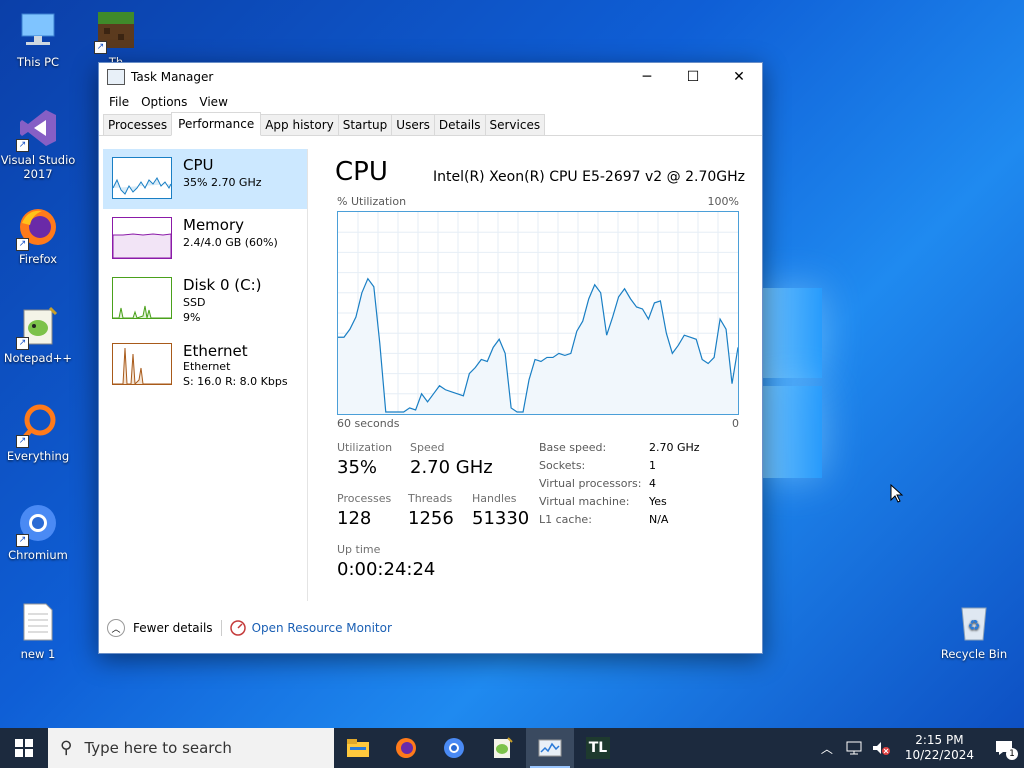  Describe the element at coordinates (372, 201) in the screenshot. I see `utilization-axis-label: % Utilization` at that location.